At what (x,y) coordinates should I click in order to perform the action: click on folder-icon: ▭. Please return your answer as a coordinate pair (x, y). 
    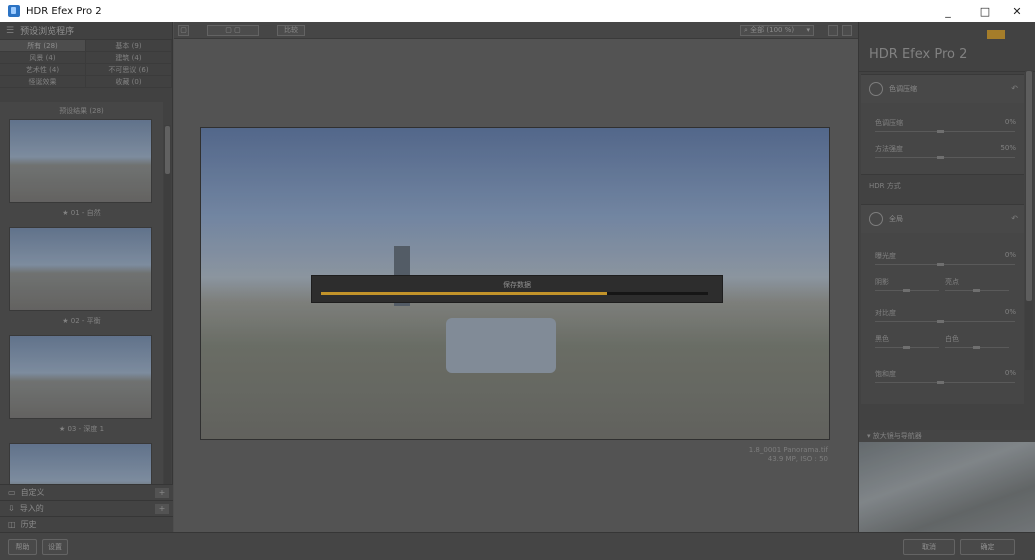
    Looking at the image, I should click on (12, 492).